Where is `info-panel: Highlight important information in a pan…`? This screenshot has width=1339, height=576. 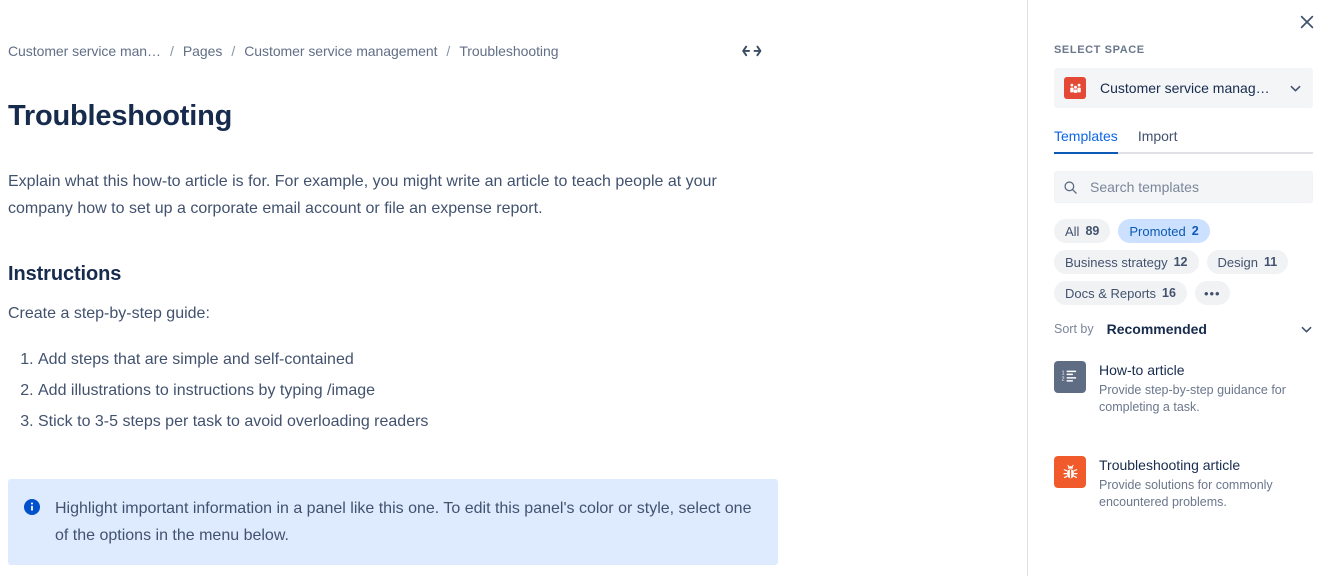
info-panel: Highlight important information in a pan… is located at coordinates (393, 522).